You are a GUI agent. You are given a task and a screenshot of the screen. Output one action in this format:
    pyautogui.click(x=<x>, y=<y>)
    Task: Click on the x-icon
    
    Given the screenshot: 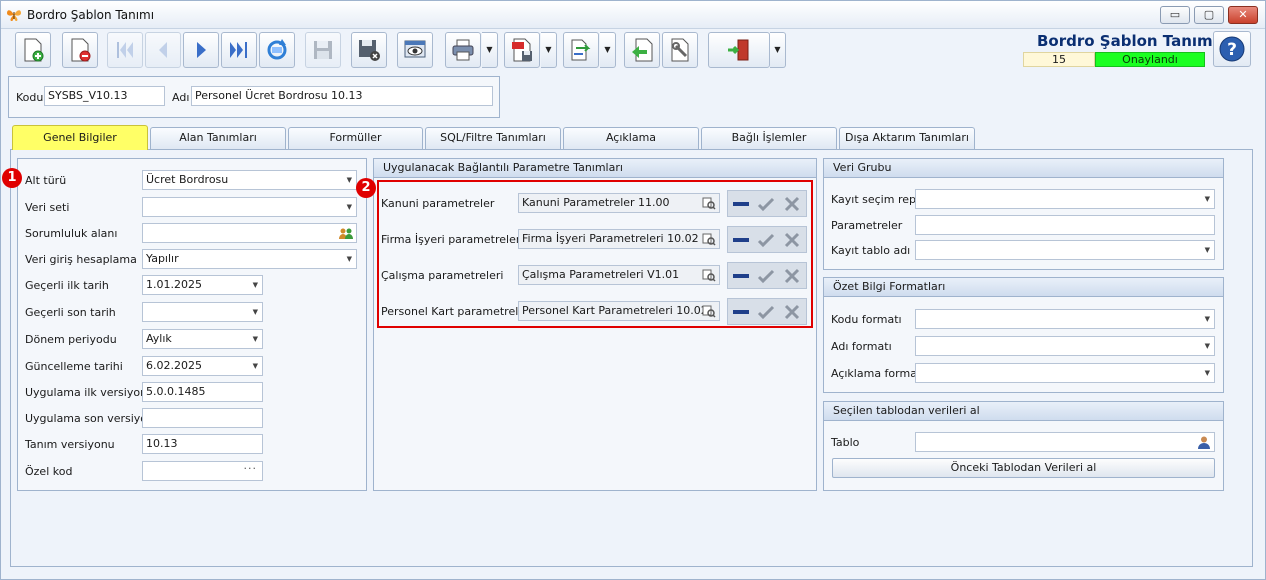 What is the action you would take?
    pyautogui.click(x=792, y=276)
    